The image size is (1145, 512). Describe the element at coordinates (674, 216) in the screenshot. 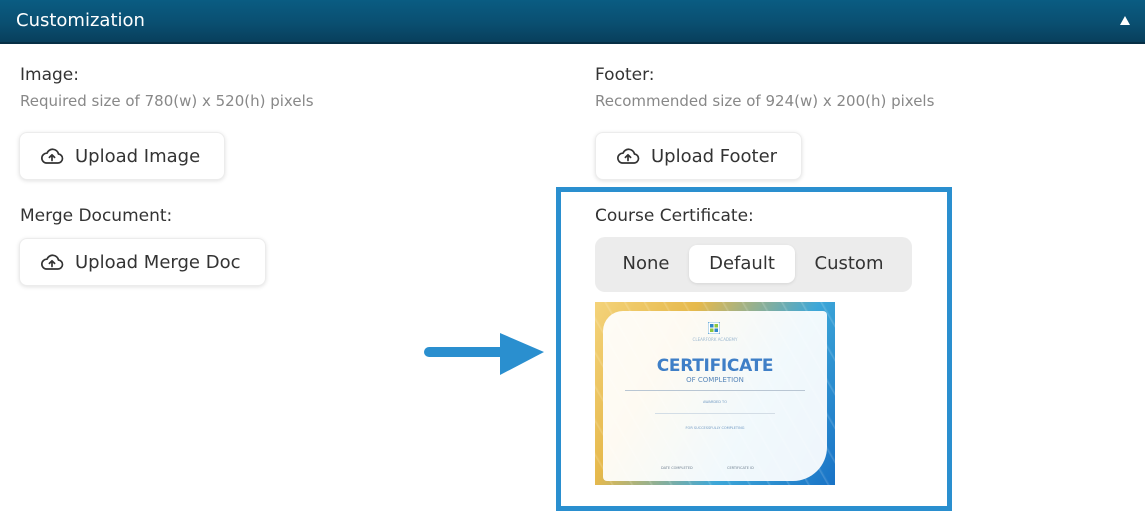

I see `course-certificate-label: Course Certificate:` at that location.